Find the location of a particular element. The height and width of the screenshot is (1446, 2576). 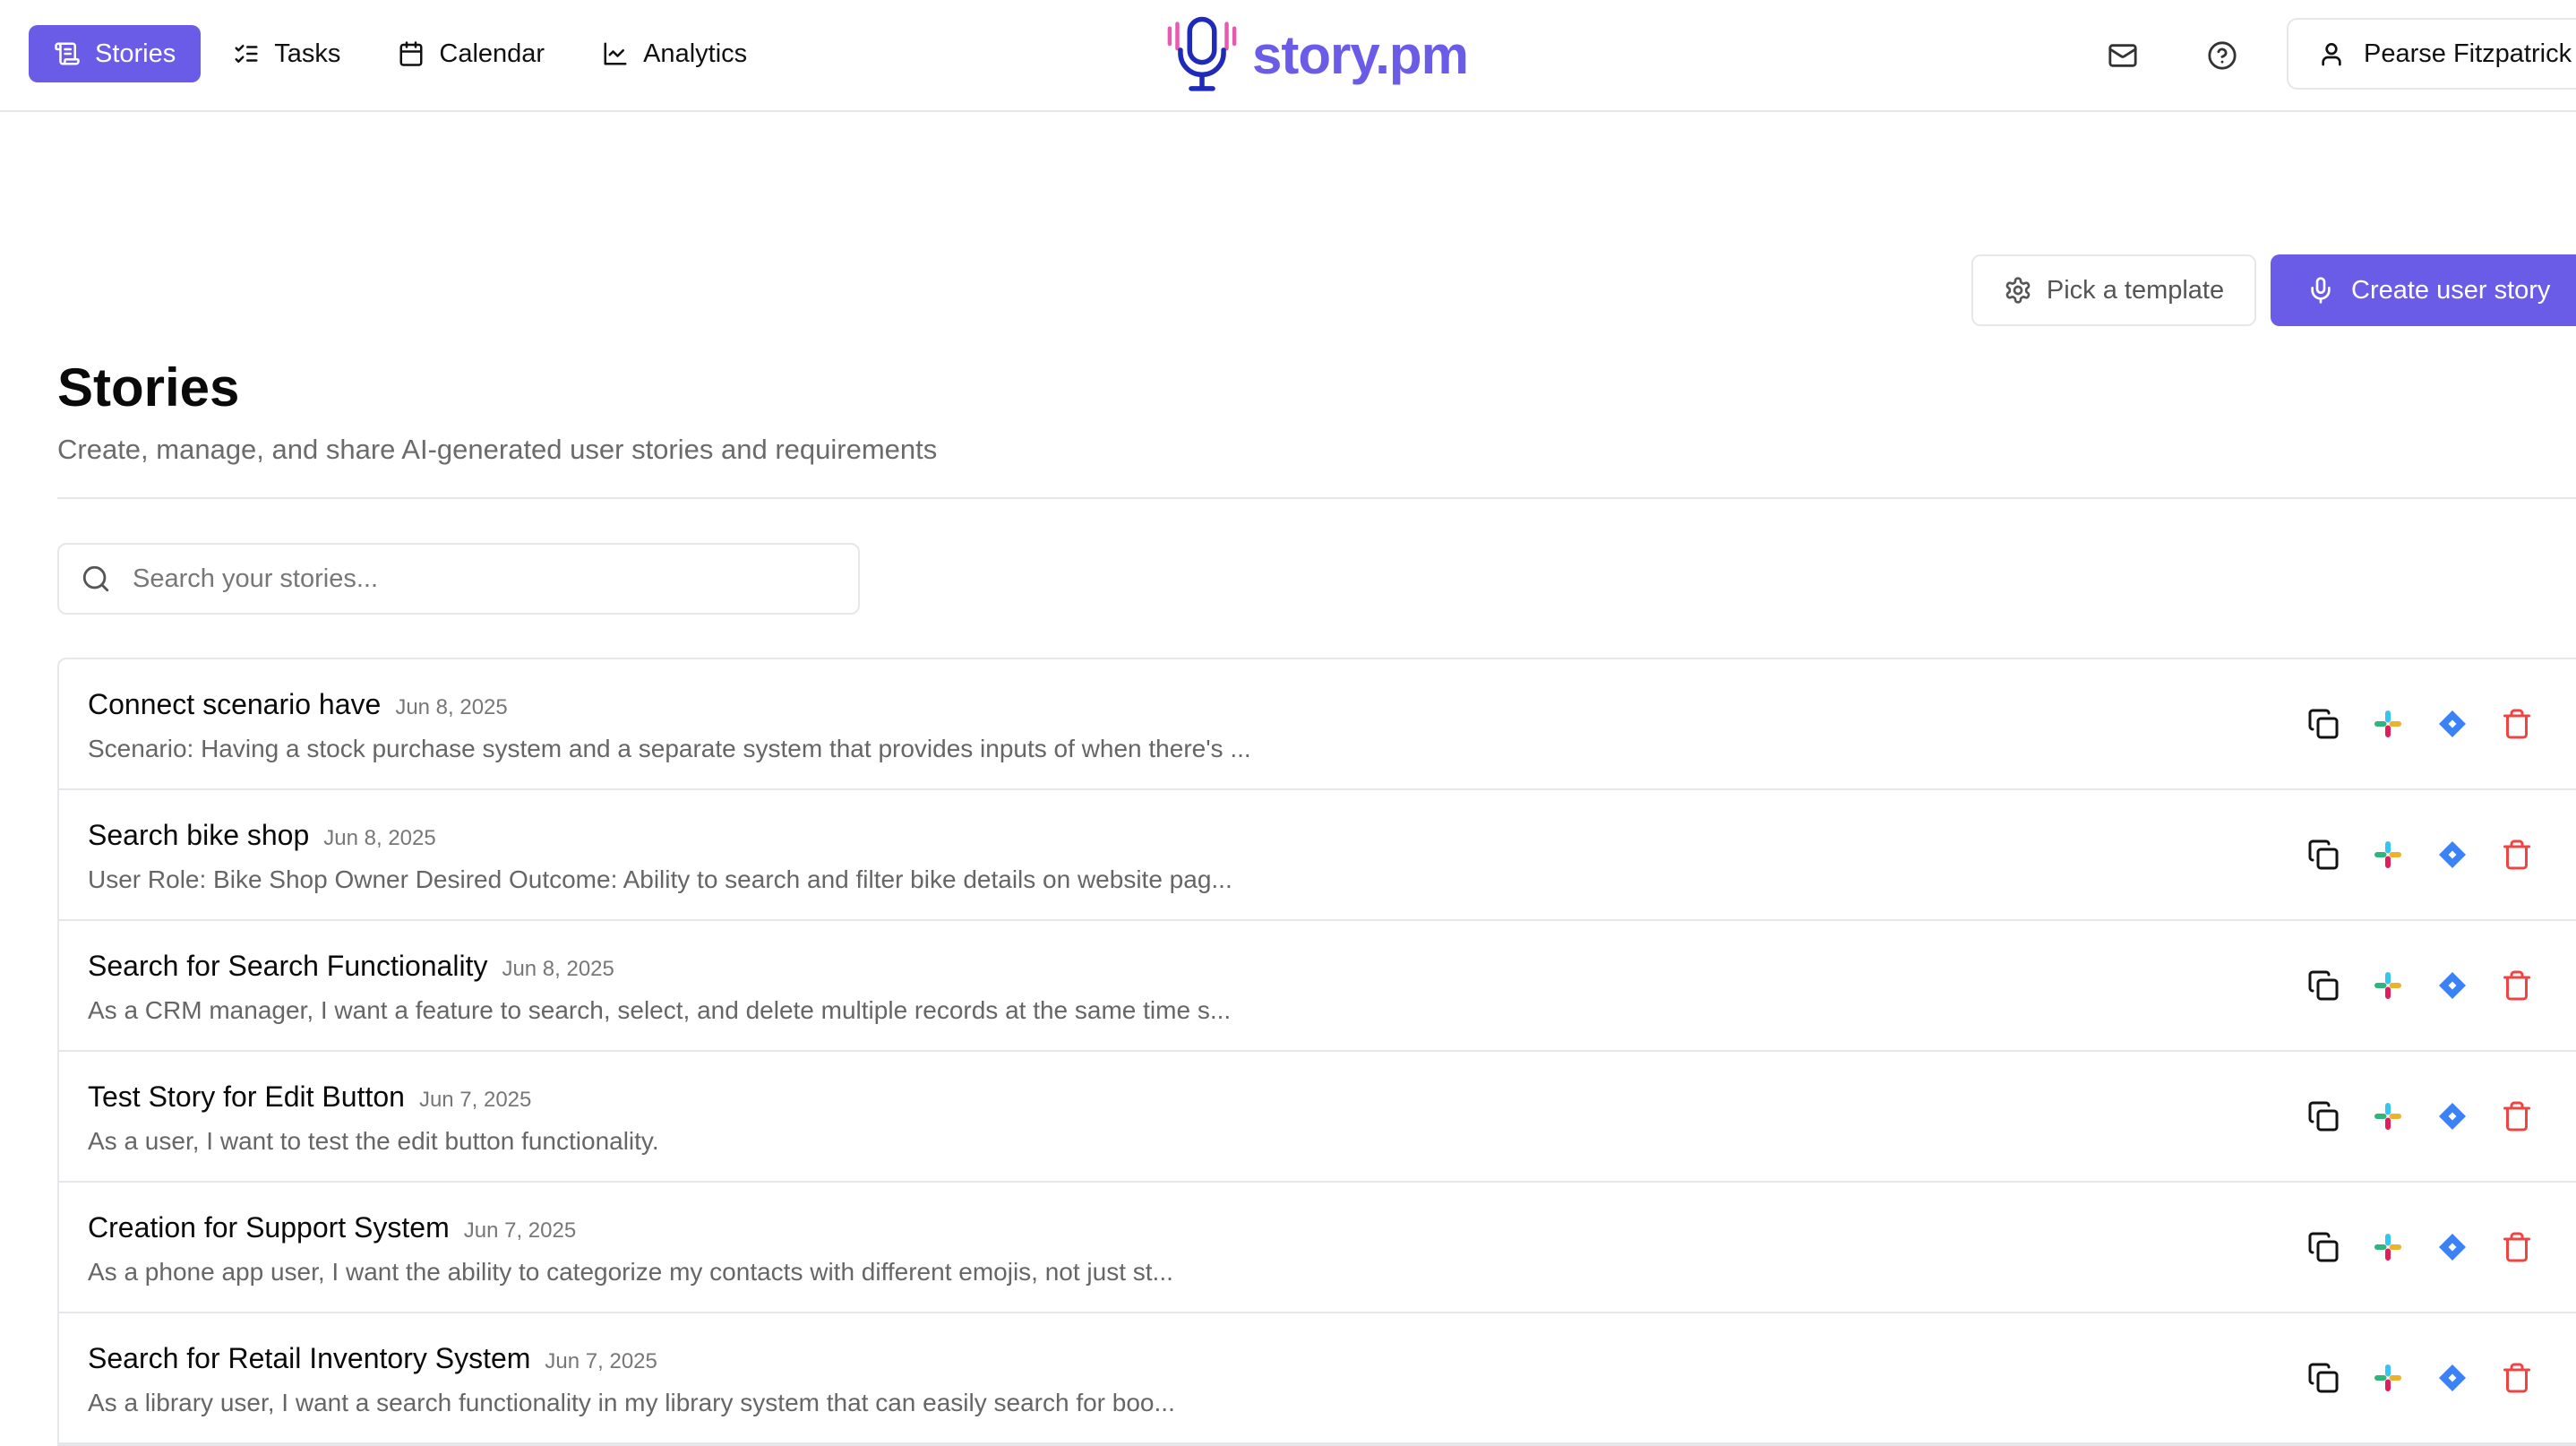

nav-item-analytics: Analytics is located at coordinates (674, 53).